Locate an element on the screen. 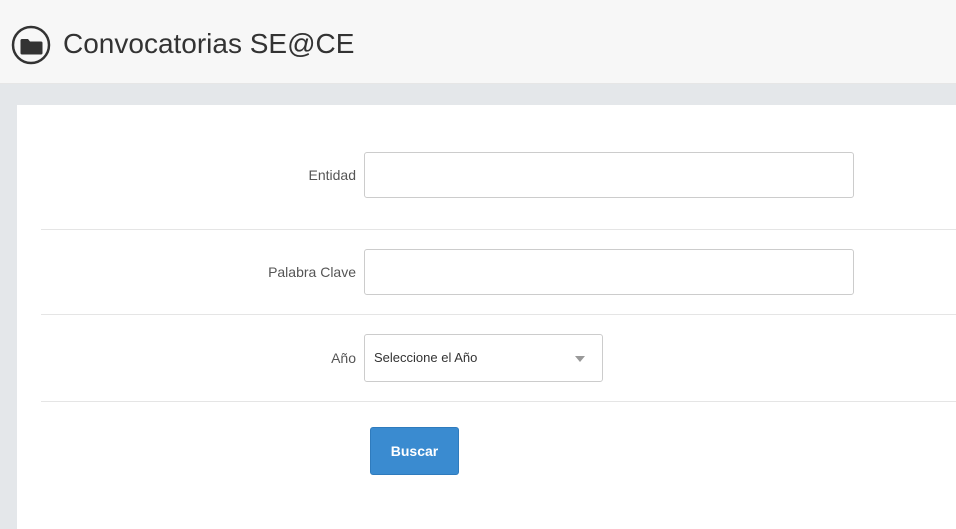 The image size is (956, 529). form-row-entidad: Entidad is located at coordinates (498, 176).